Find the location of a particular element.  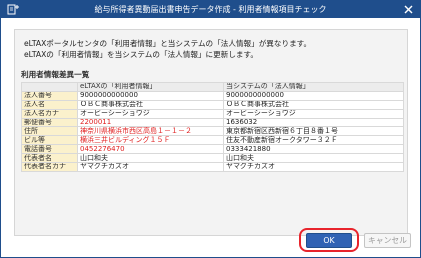

table-row: 電話番号 0452276470 0333421880 is located at coordinates (212, 149).